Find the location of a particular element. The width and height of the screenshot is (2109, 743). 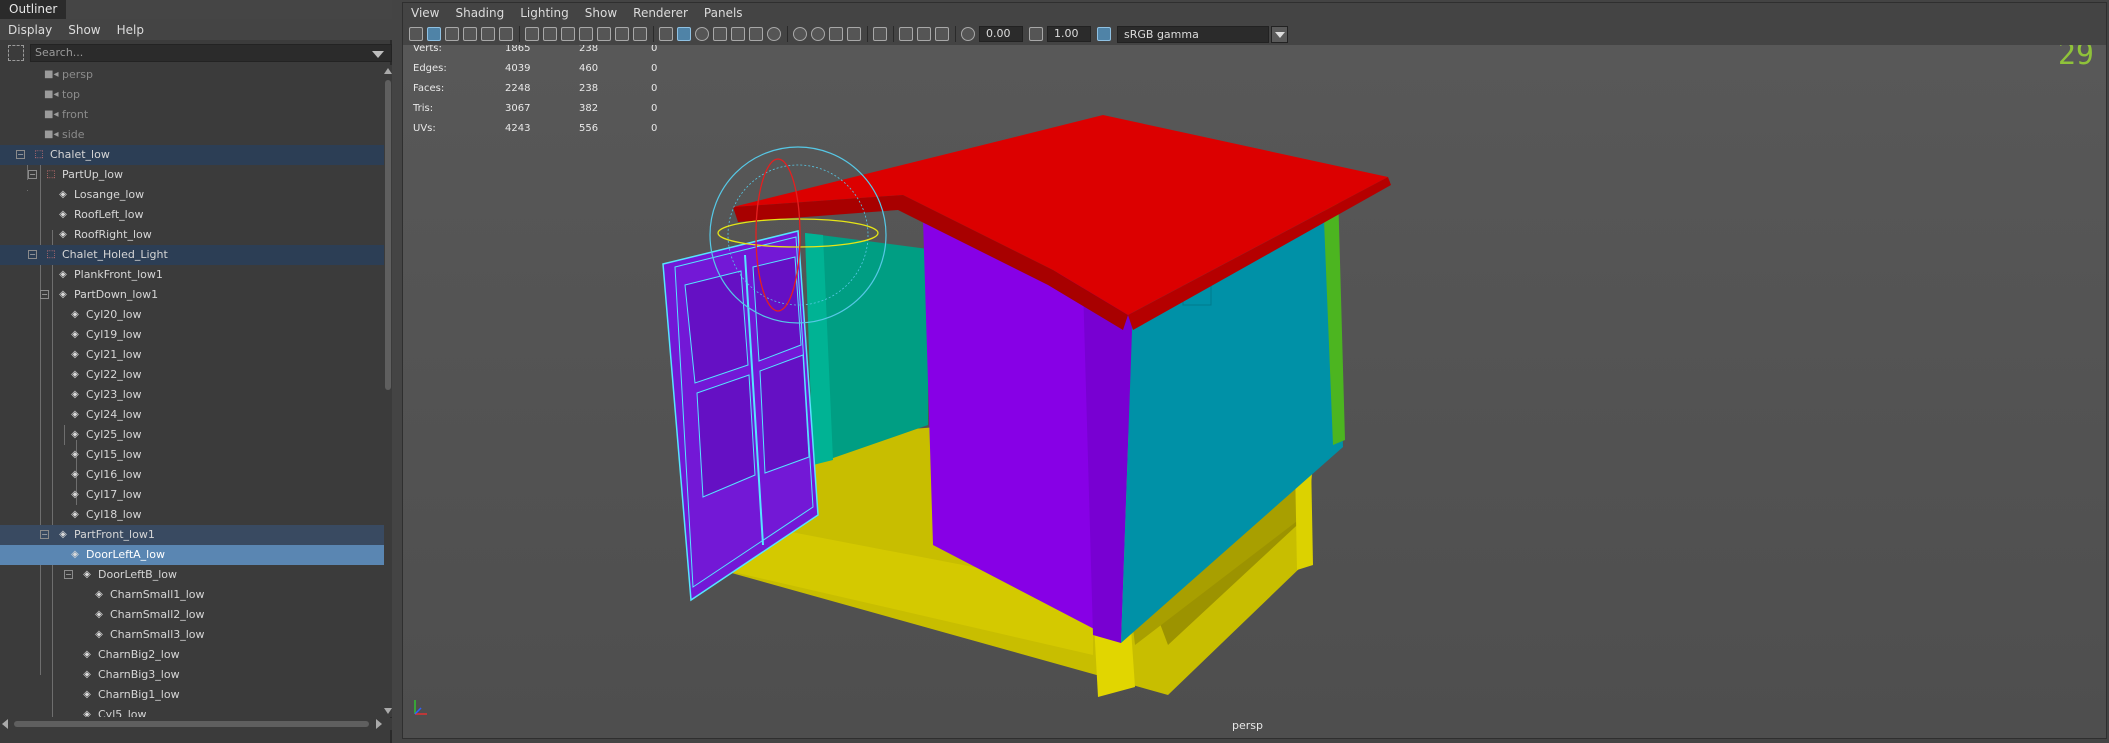

outliner-item: ◈ Losange_low is located at coordinates (192, 195).